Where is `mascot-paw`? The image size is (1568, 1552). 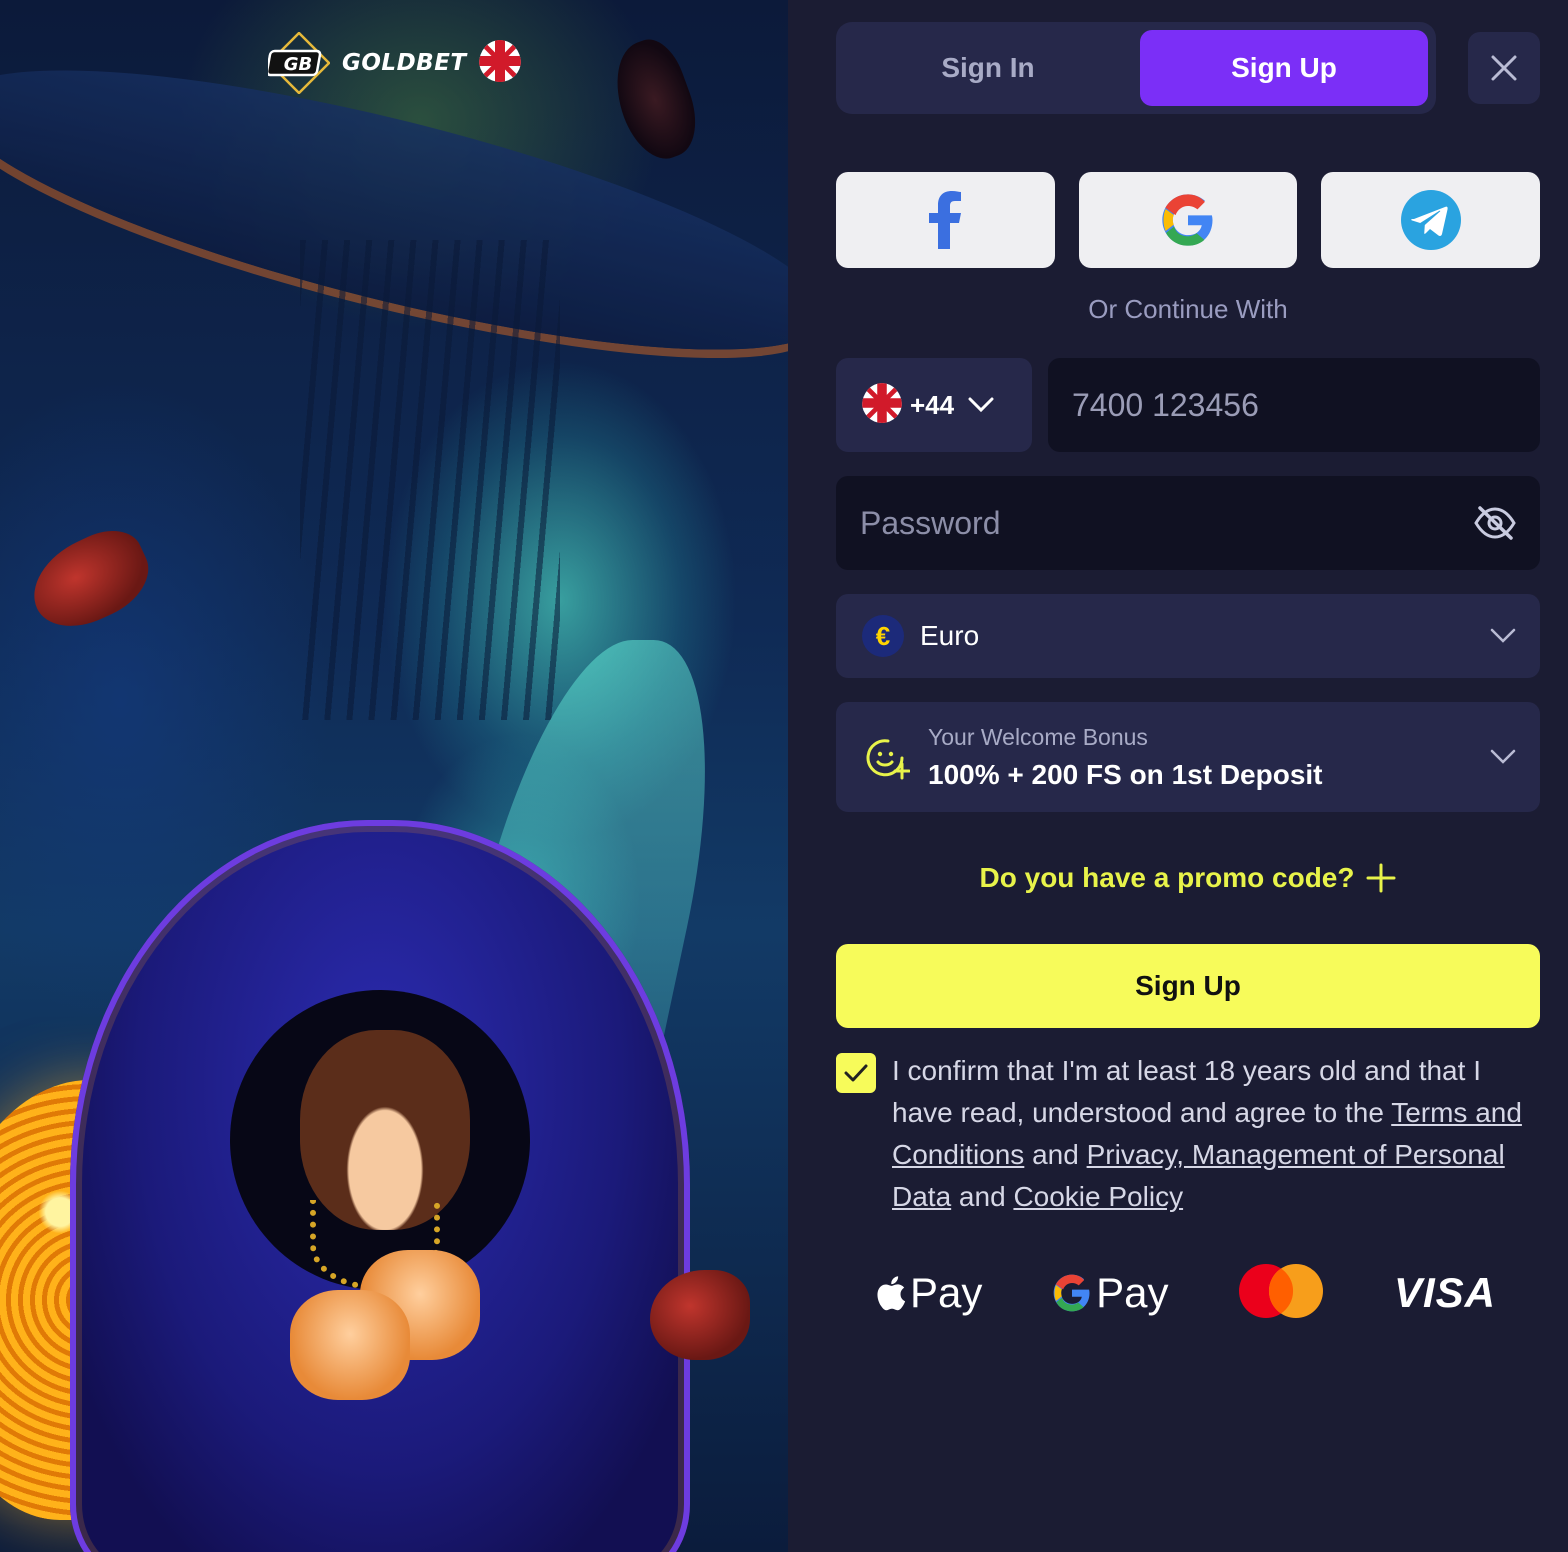
mascot-paw is located at coordinates (350, 1345).